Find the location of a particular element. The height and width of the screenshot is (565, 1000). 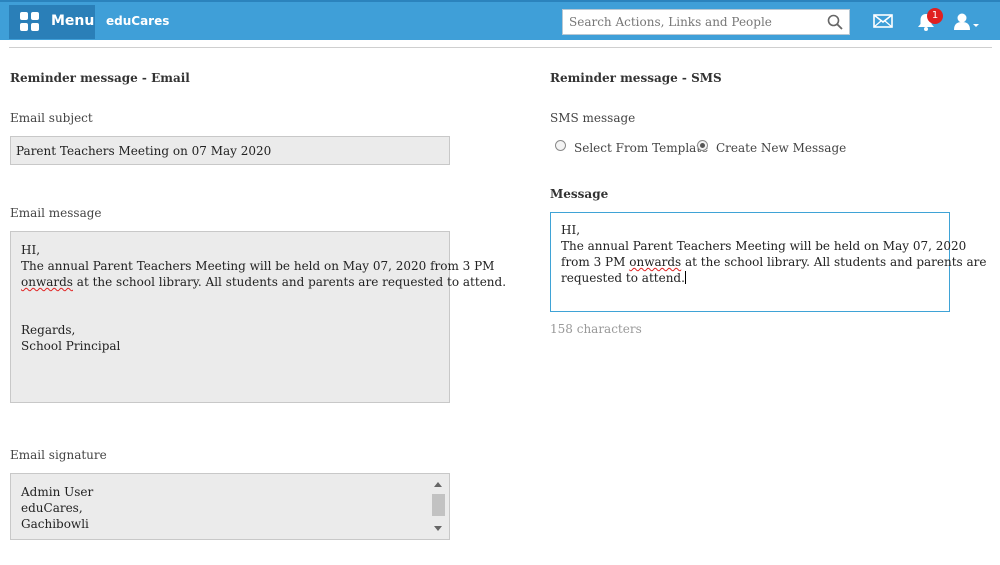

top-navigation-bar: Menu eduCares 1 is located at coordinates (500, 20).